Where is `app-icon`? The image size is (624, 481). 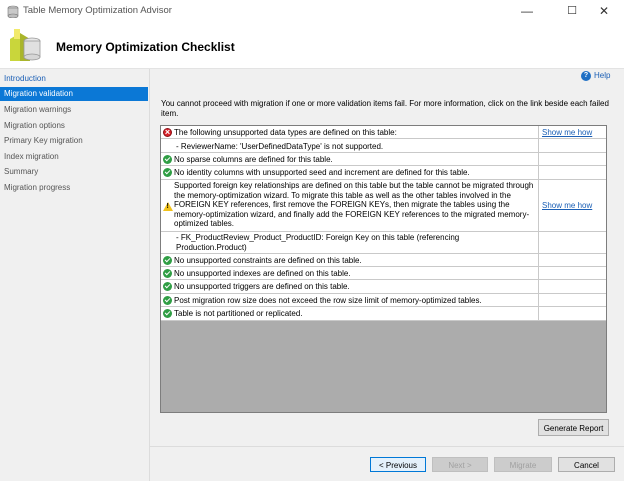
app-icon is located at coordinates (13, 11).